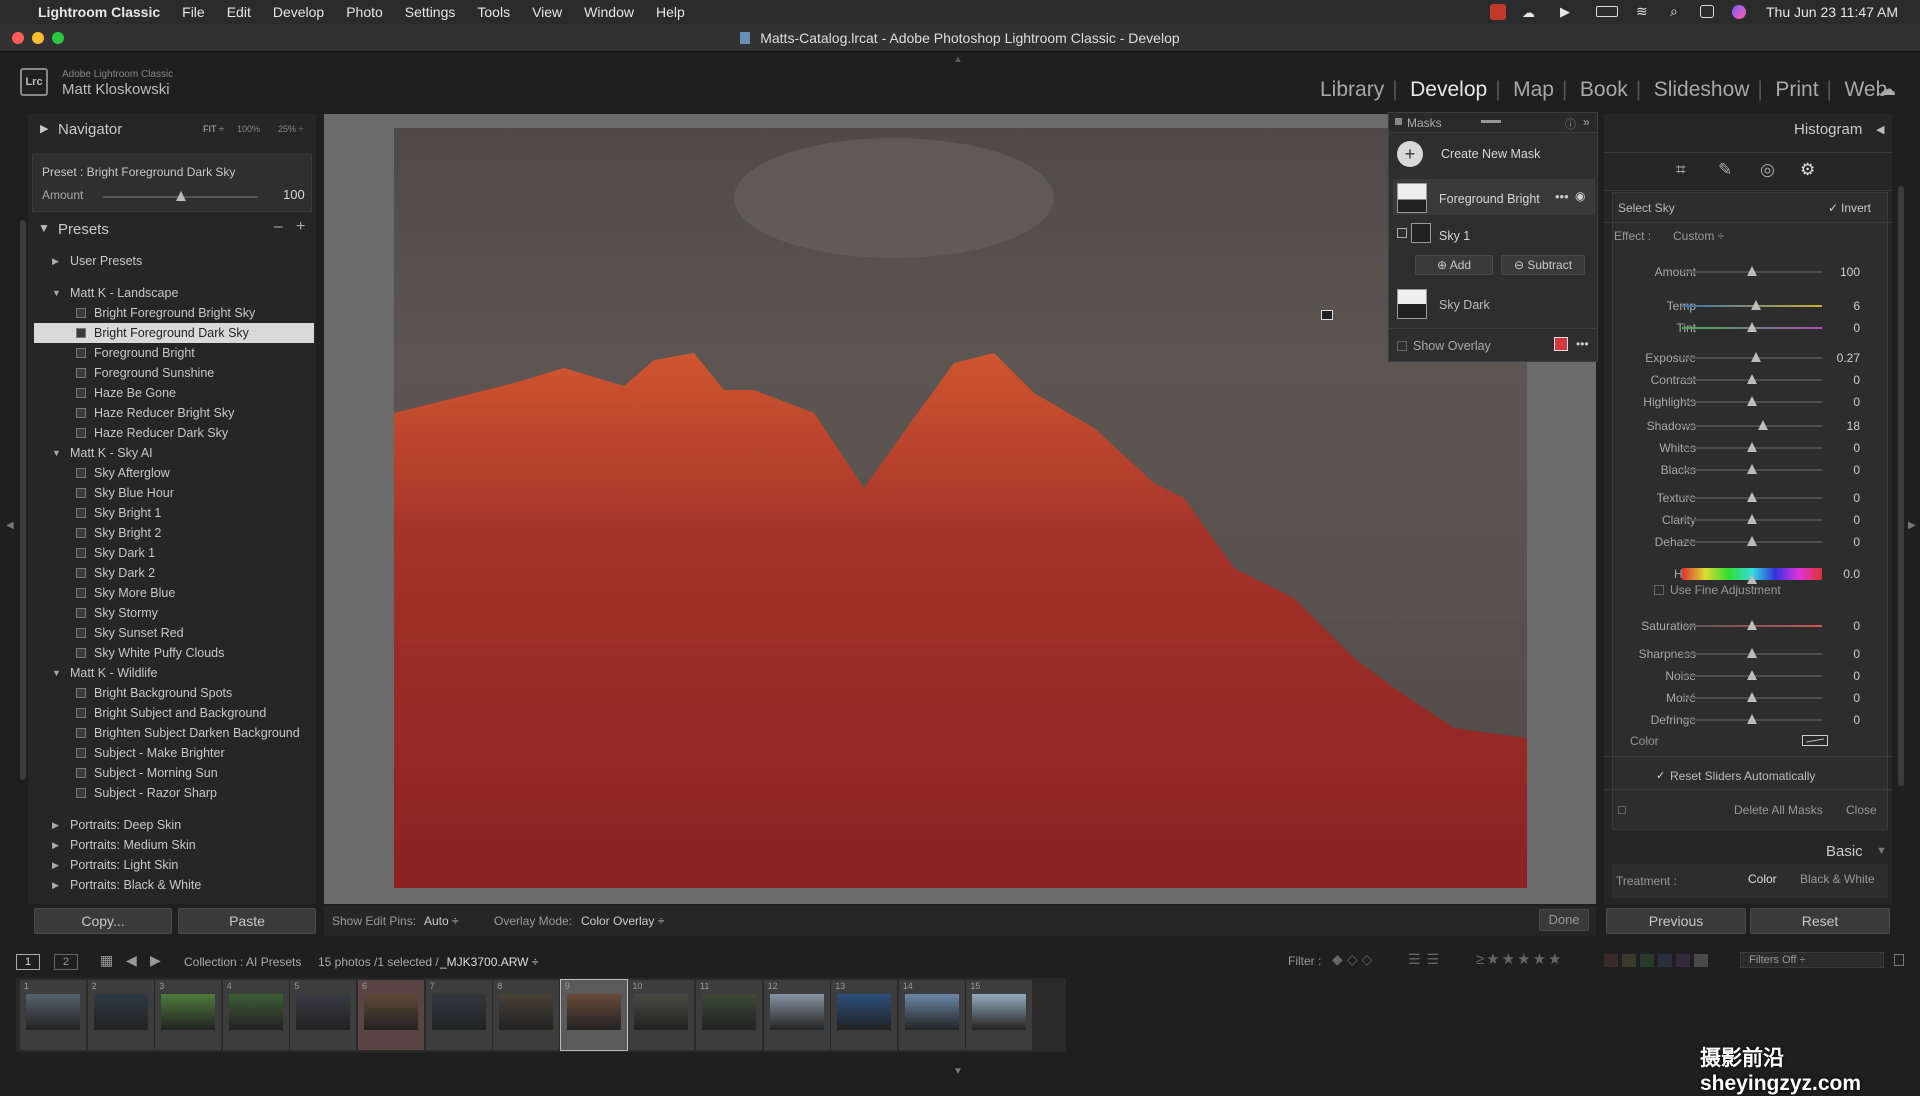  Describe the element at coordinates (1607, 11) in the screenshot. I see `battery-icon` at that location.